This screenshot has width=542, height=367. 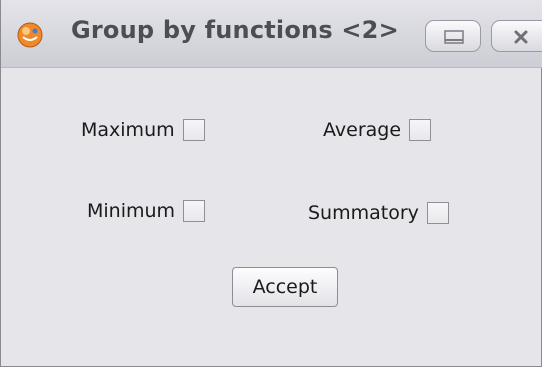 I want to click on summatory-checkbox, so click(x=437, y=213).